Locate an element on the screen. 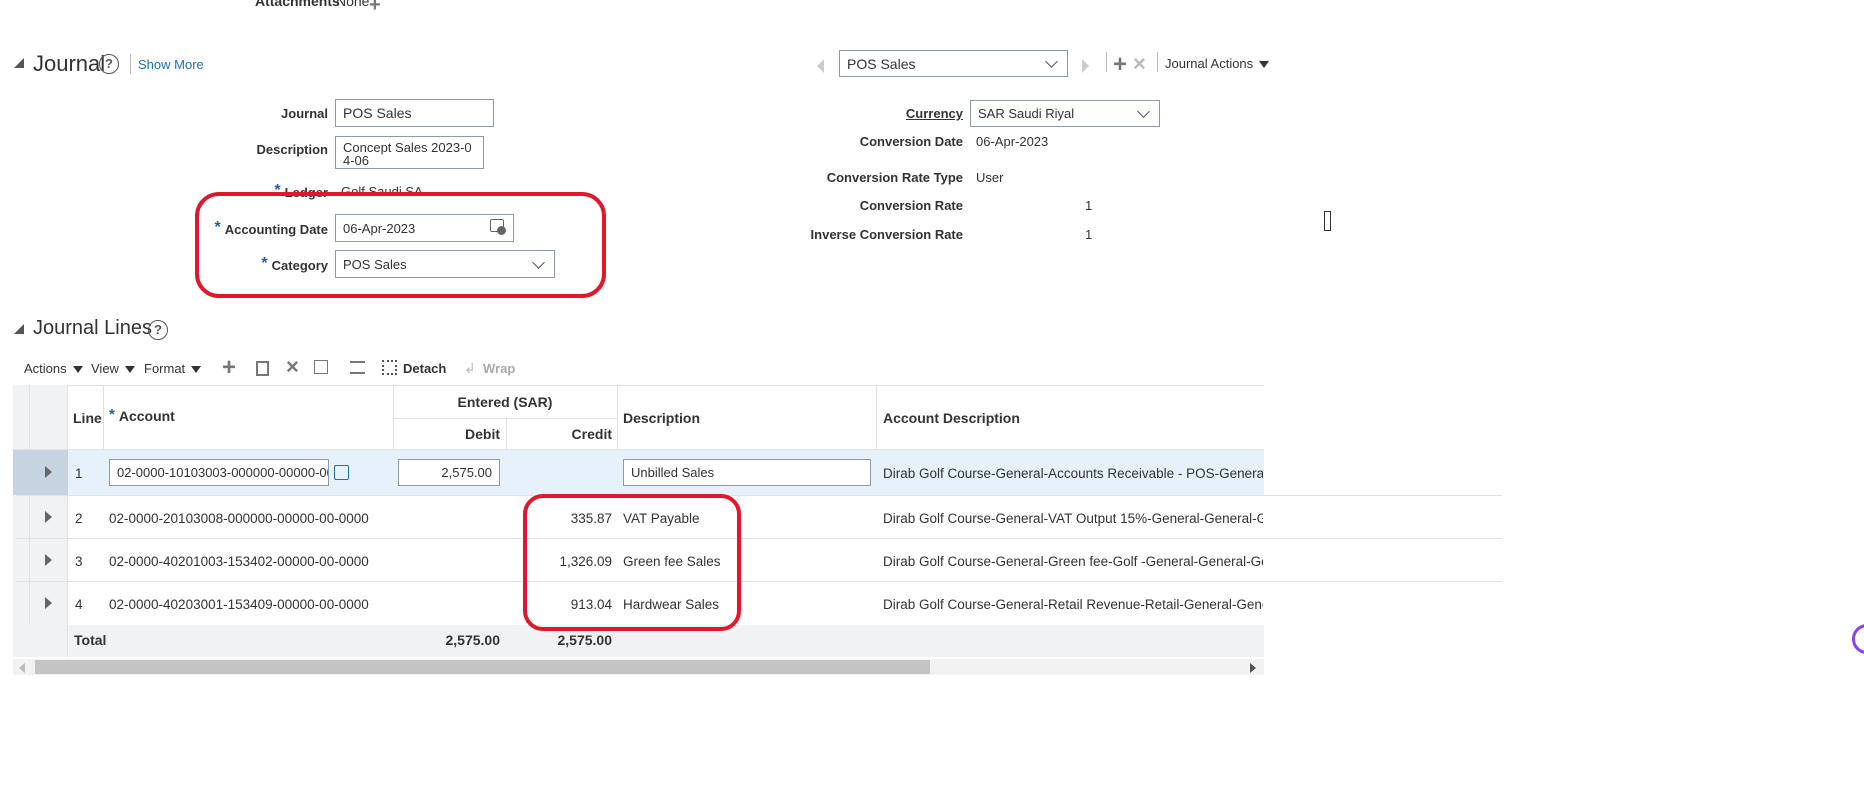 The image size is (1864, 803). format-menu: Format is located at coordinates (173, 368).